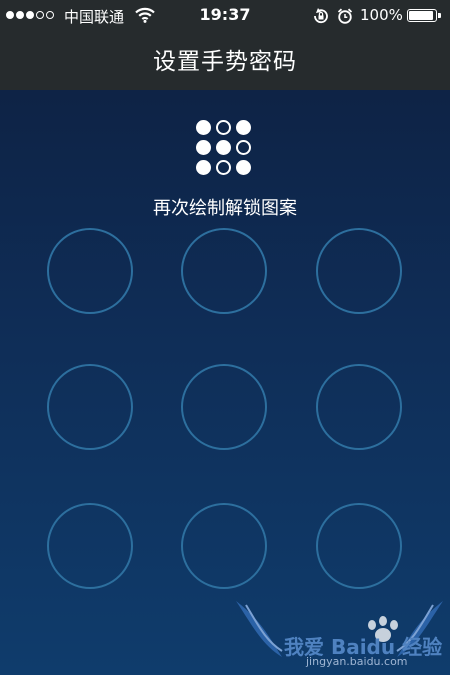 This screenshot has width=450, height=675. Describe the element at coordinates (381, 15) in the screenshot. I see `battery-percentage: 100%` at that location.